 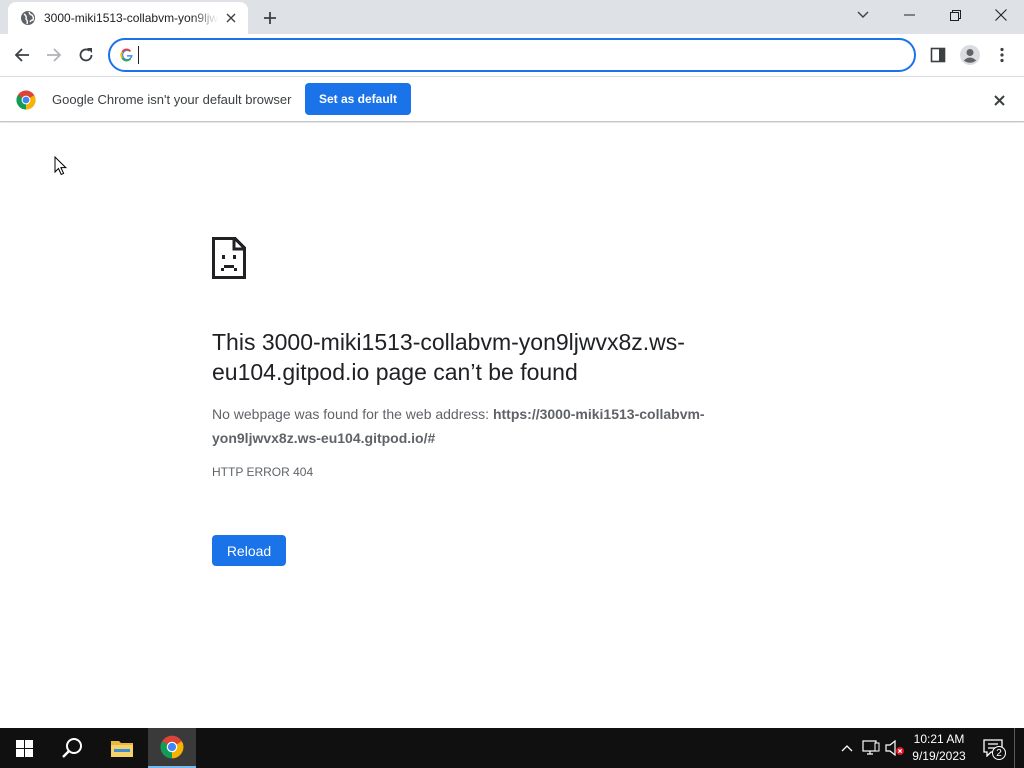 I want to click on globe-icon, so click(x=28, y=18).